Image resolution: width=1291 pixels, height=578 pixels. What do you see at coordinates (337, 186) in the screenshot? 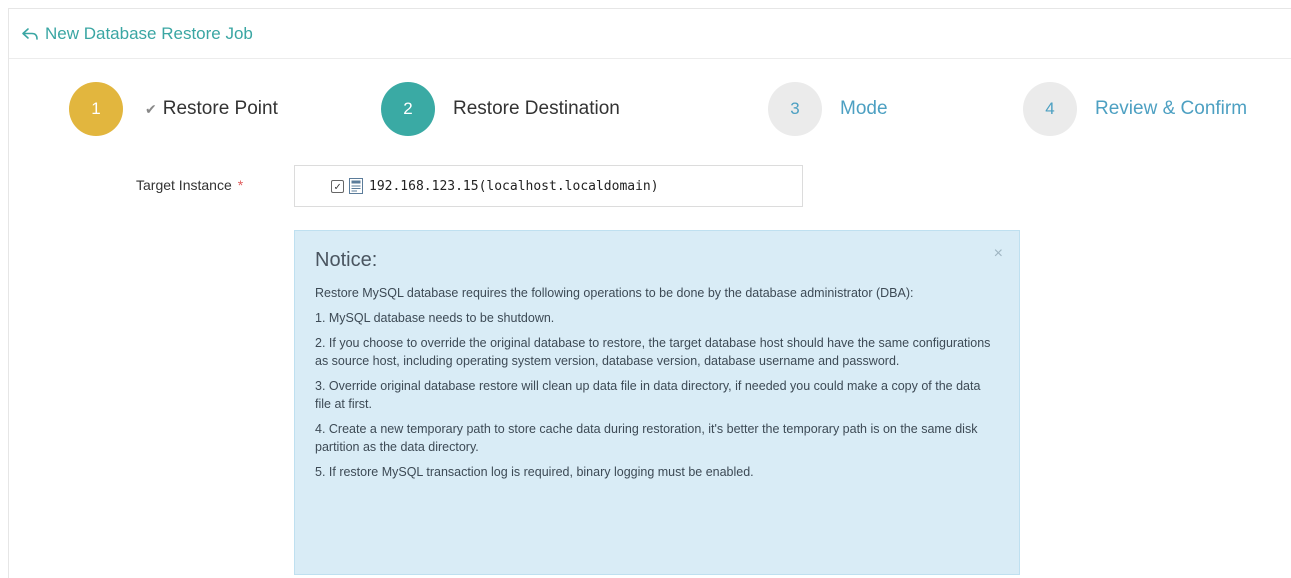
I see `checkbox-checked-icon: ✓` at bounding box center [337, 186].